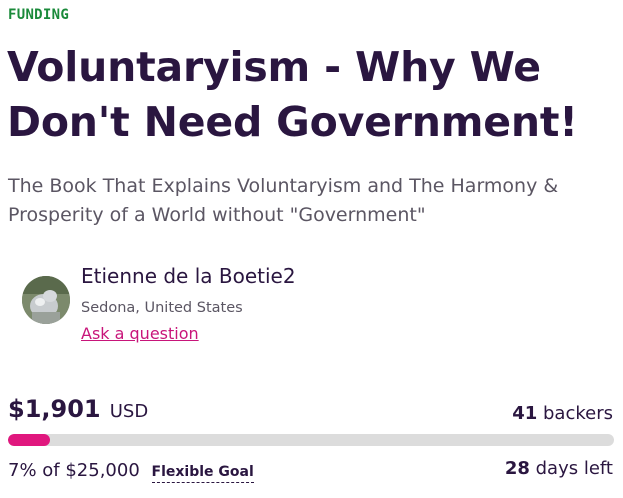  I want to click on currency-label: USD, so click(129, 411).